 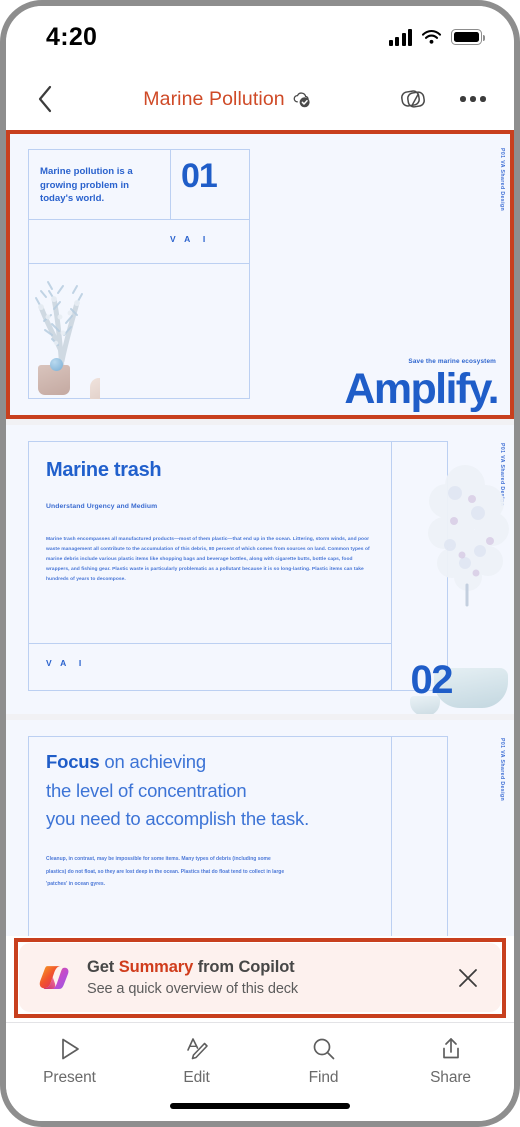 What do you see at coordinates (468, 536) in the screenshot?
I see `slide2-coral-illustration` at bounding box center [468, 536].